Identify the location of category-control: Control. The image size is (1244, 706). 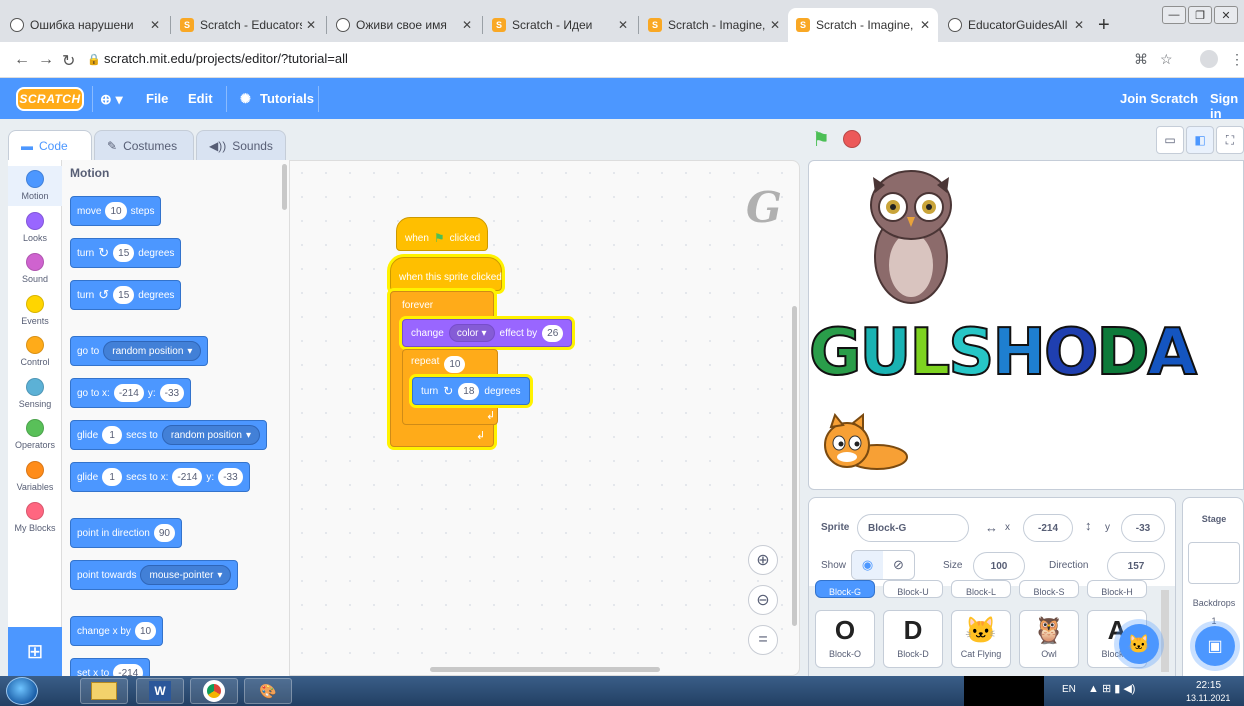
(35, 352).